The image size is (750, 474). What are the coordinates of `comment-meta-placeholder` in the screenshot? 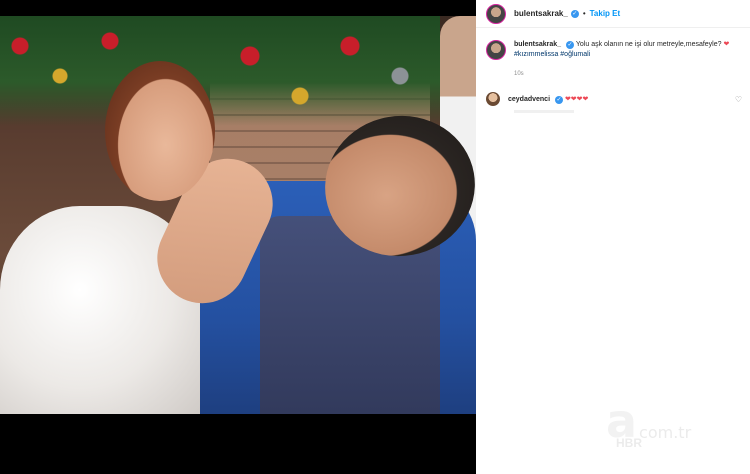 It's located at (544, 111).